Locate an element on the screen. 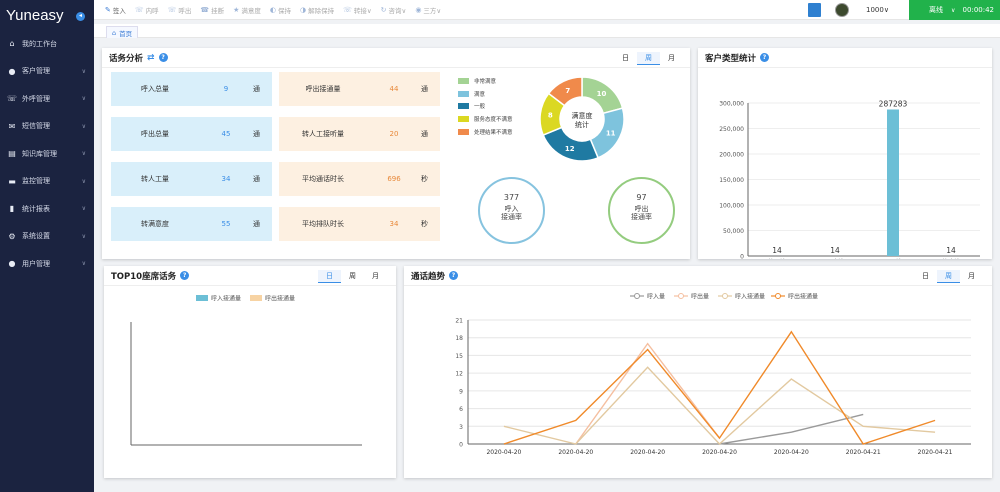 The image size is (1000, 492). toolbar-button-7: ☏ 转接∨ is located at coordinates (357, 10).